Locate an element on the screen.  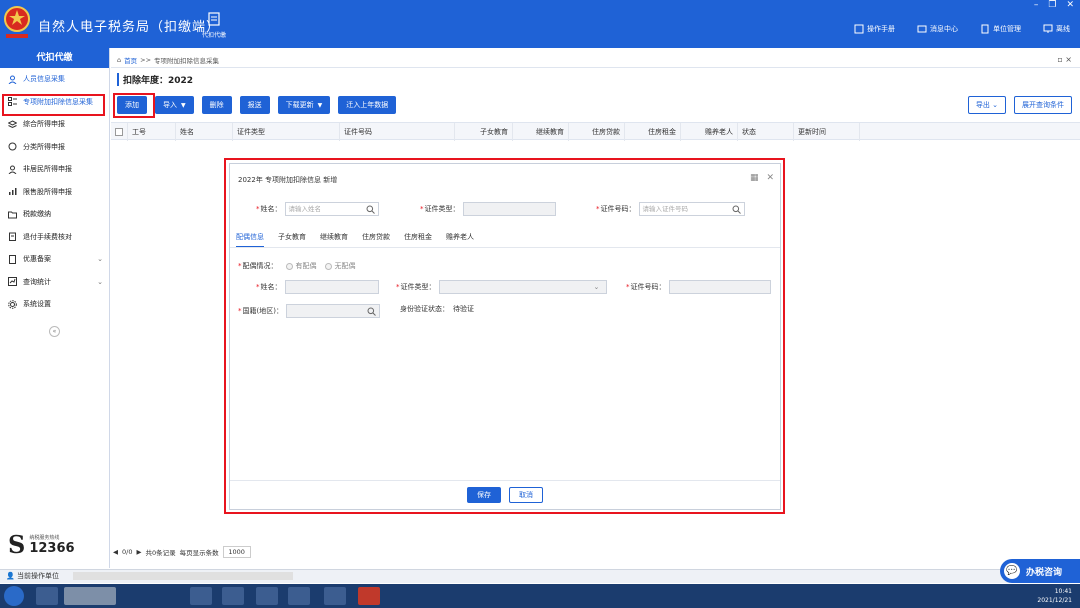
spouse-id-number-input is located at coordinates (719, 287).